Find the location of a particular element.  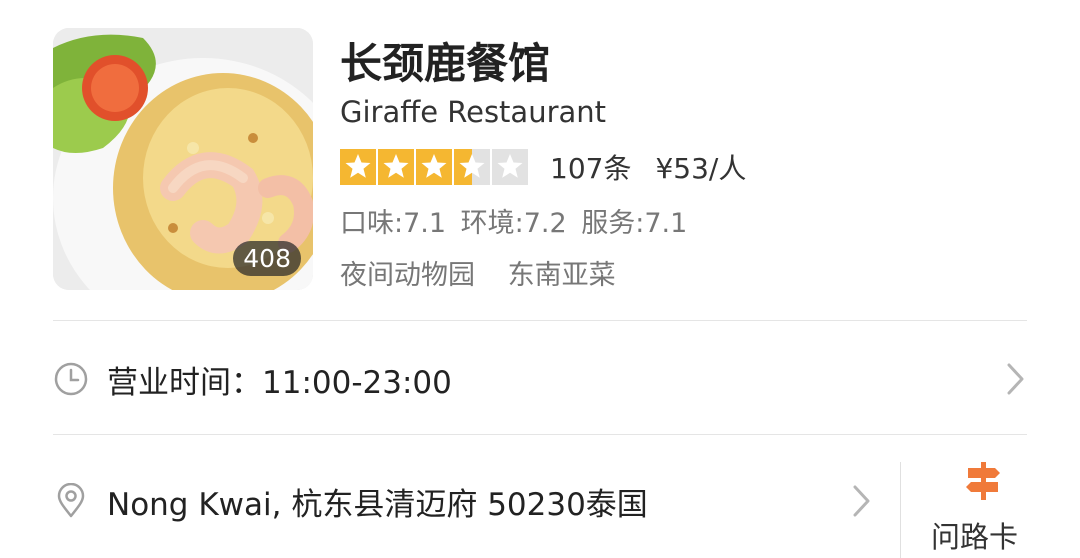

environment-score: 环境:7.2 is located at coordinates (513, 223).